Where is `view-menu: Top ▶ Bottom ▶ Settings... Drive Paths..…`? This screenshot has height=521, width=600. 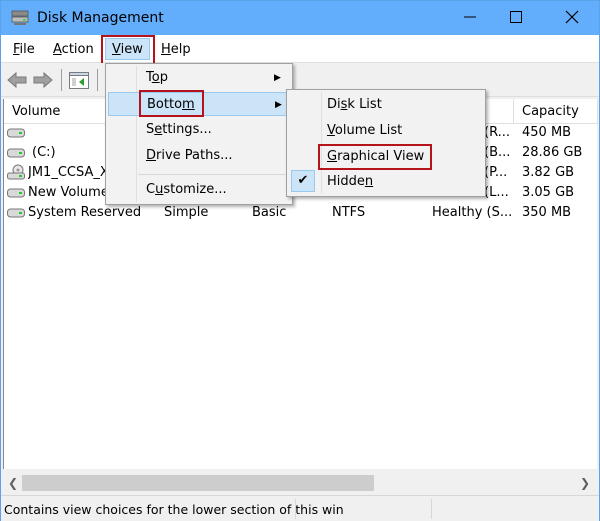 view-menu: Top ▶ Bottom ▶ Settings... Drive Paths..… is located at coordinates (199, 134).